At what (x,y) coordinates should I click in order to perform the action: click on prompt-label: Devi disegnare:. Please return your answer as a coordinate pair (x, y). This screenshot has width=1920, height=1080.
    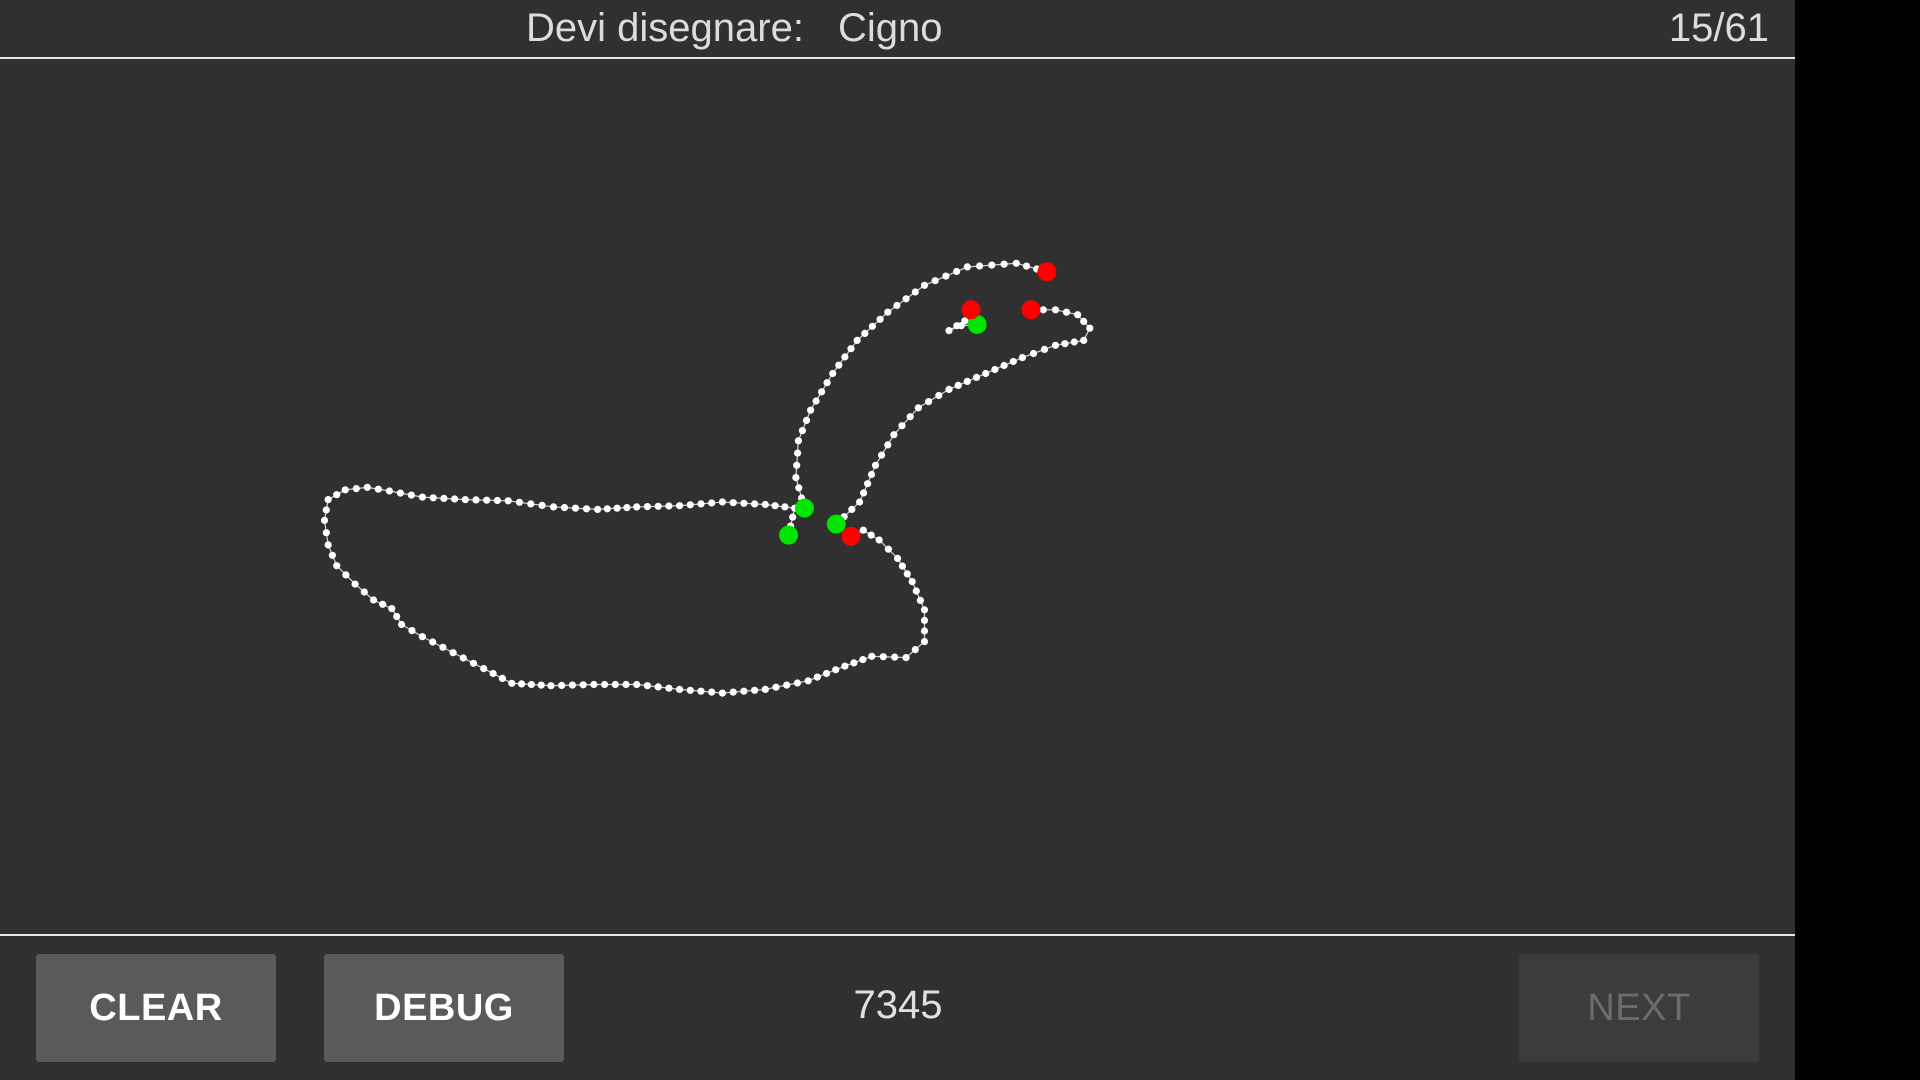
    Looking at the image, I should click on (665, 28).